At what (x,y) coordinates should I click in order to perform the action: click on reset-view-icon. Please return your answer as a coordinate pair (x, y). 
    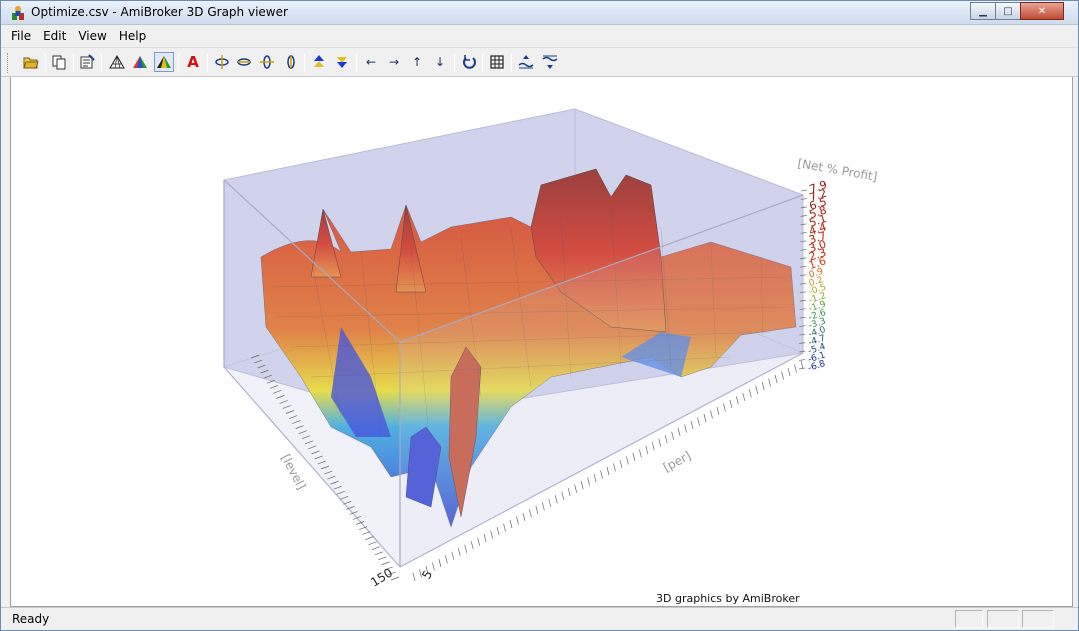
    Looking at the image, I should click on (469, 62).